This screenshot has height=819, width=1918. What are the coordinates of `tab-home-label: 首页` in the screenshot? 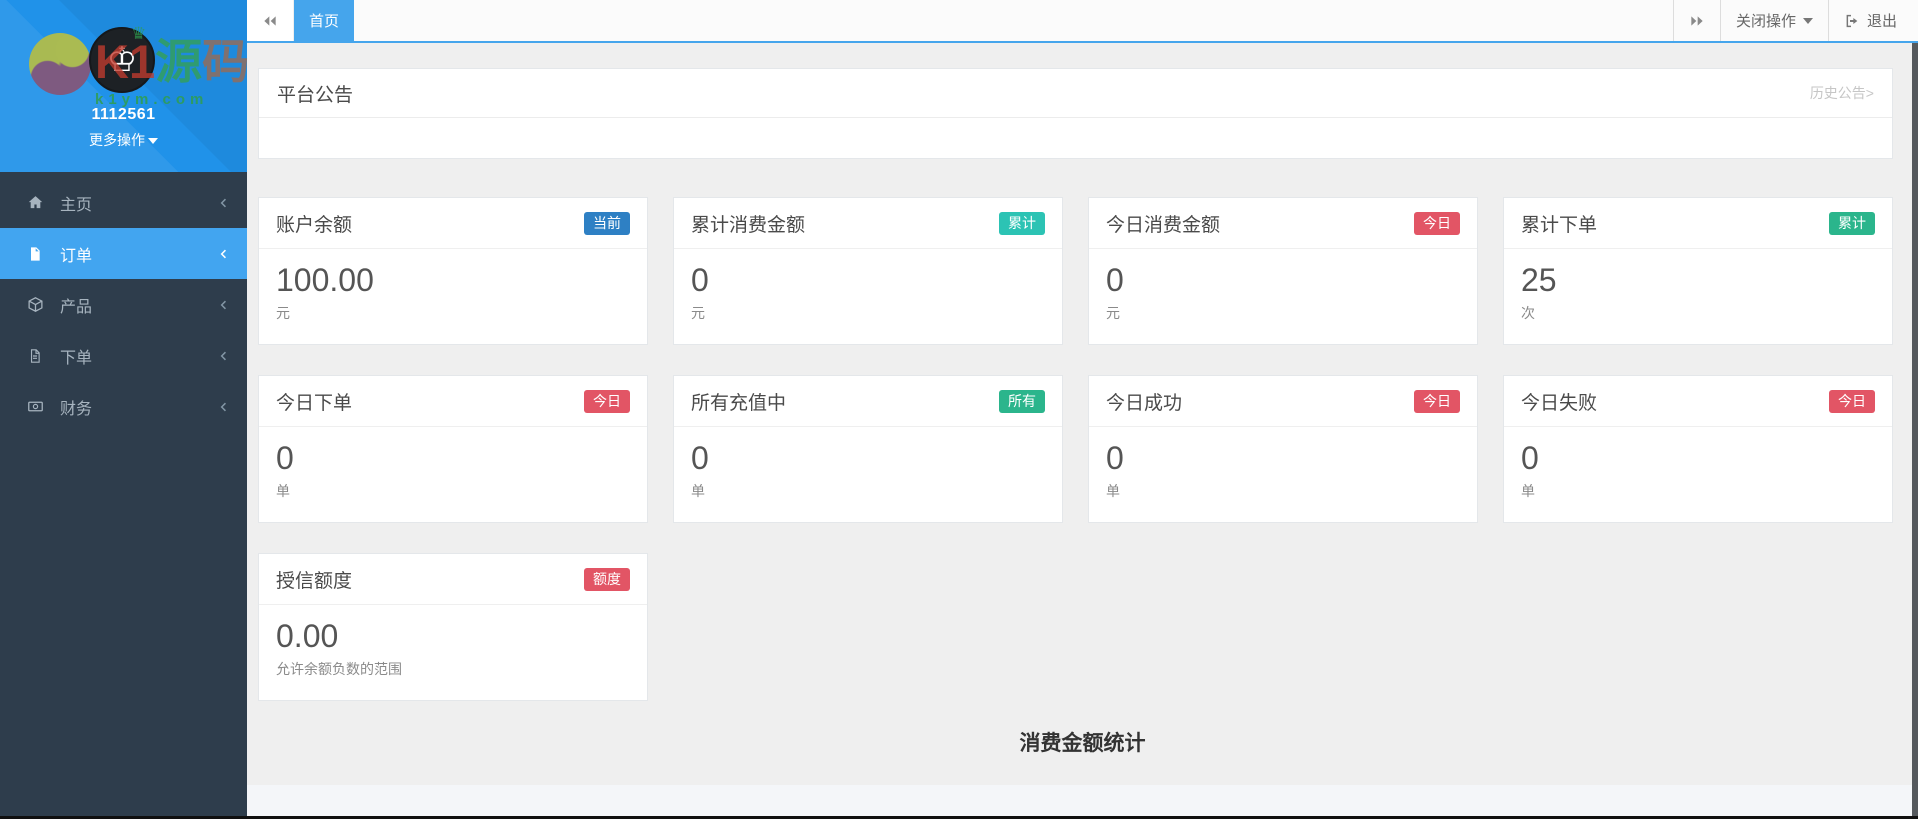 It's located at (323, 21).